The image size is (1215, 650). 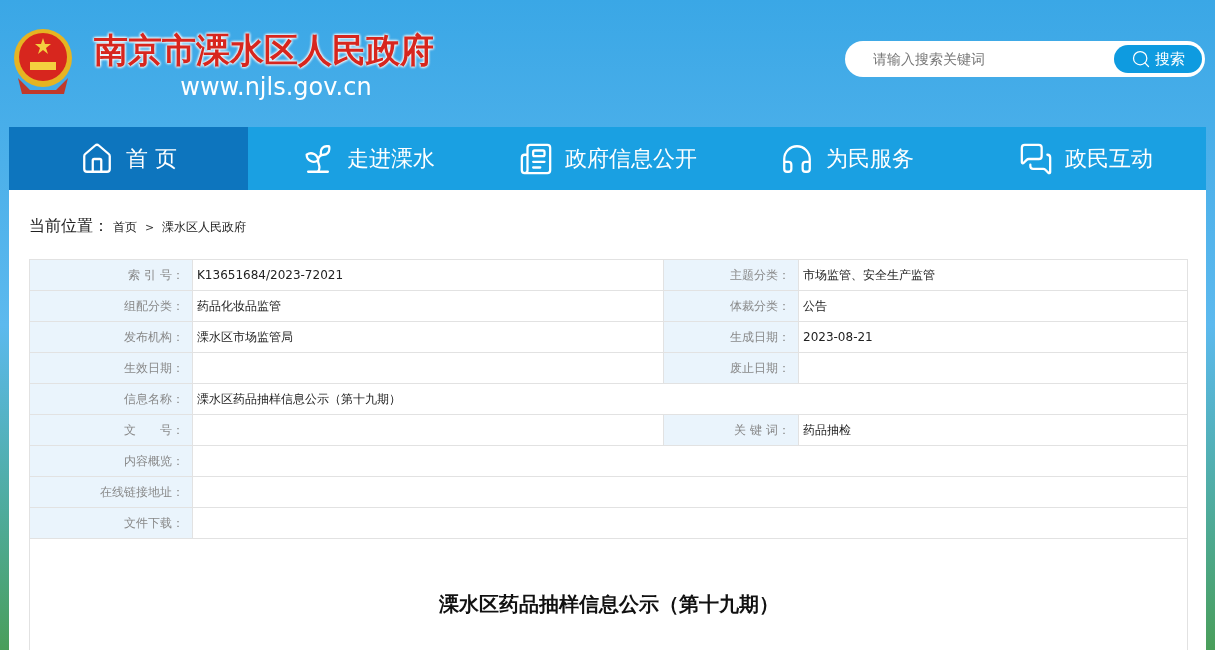 What do you see at coordinates (815, 306) in the screenshot?
I see `field-value: 公告` at bounding box center [815, 306].